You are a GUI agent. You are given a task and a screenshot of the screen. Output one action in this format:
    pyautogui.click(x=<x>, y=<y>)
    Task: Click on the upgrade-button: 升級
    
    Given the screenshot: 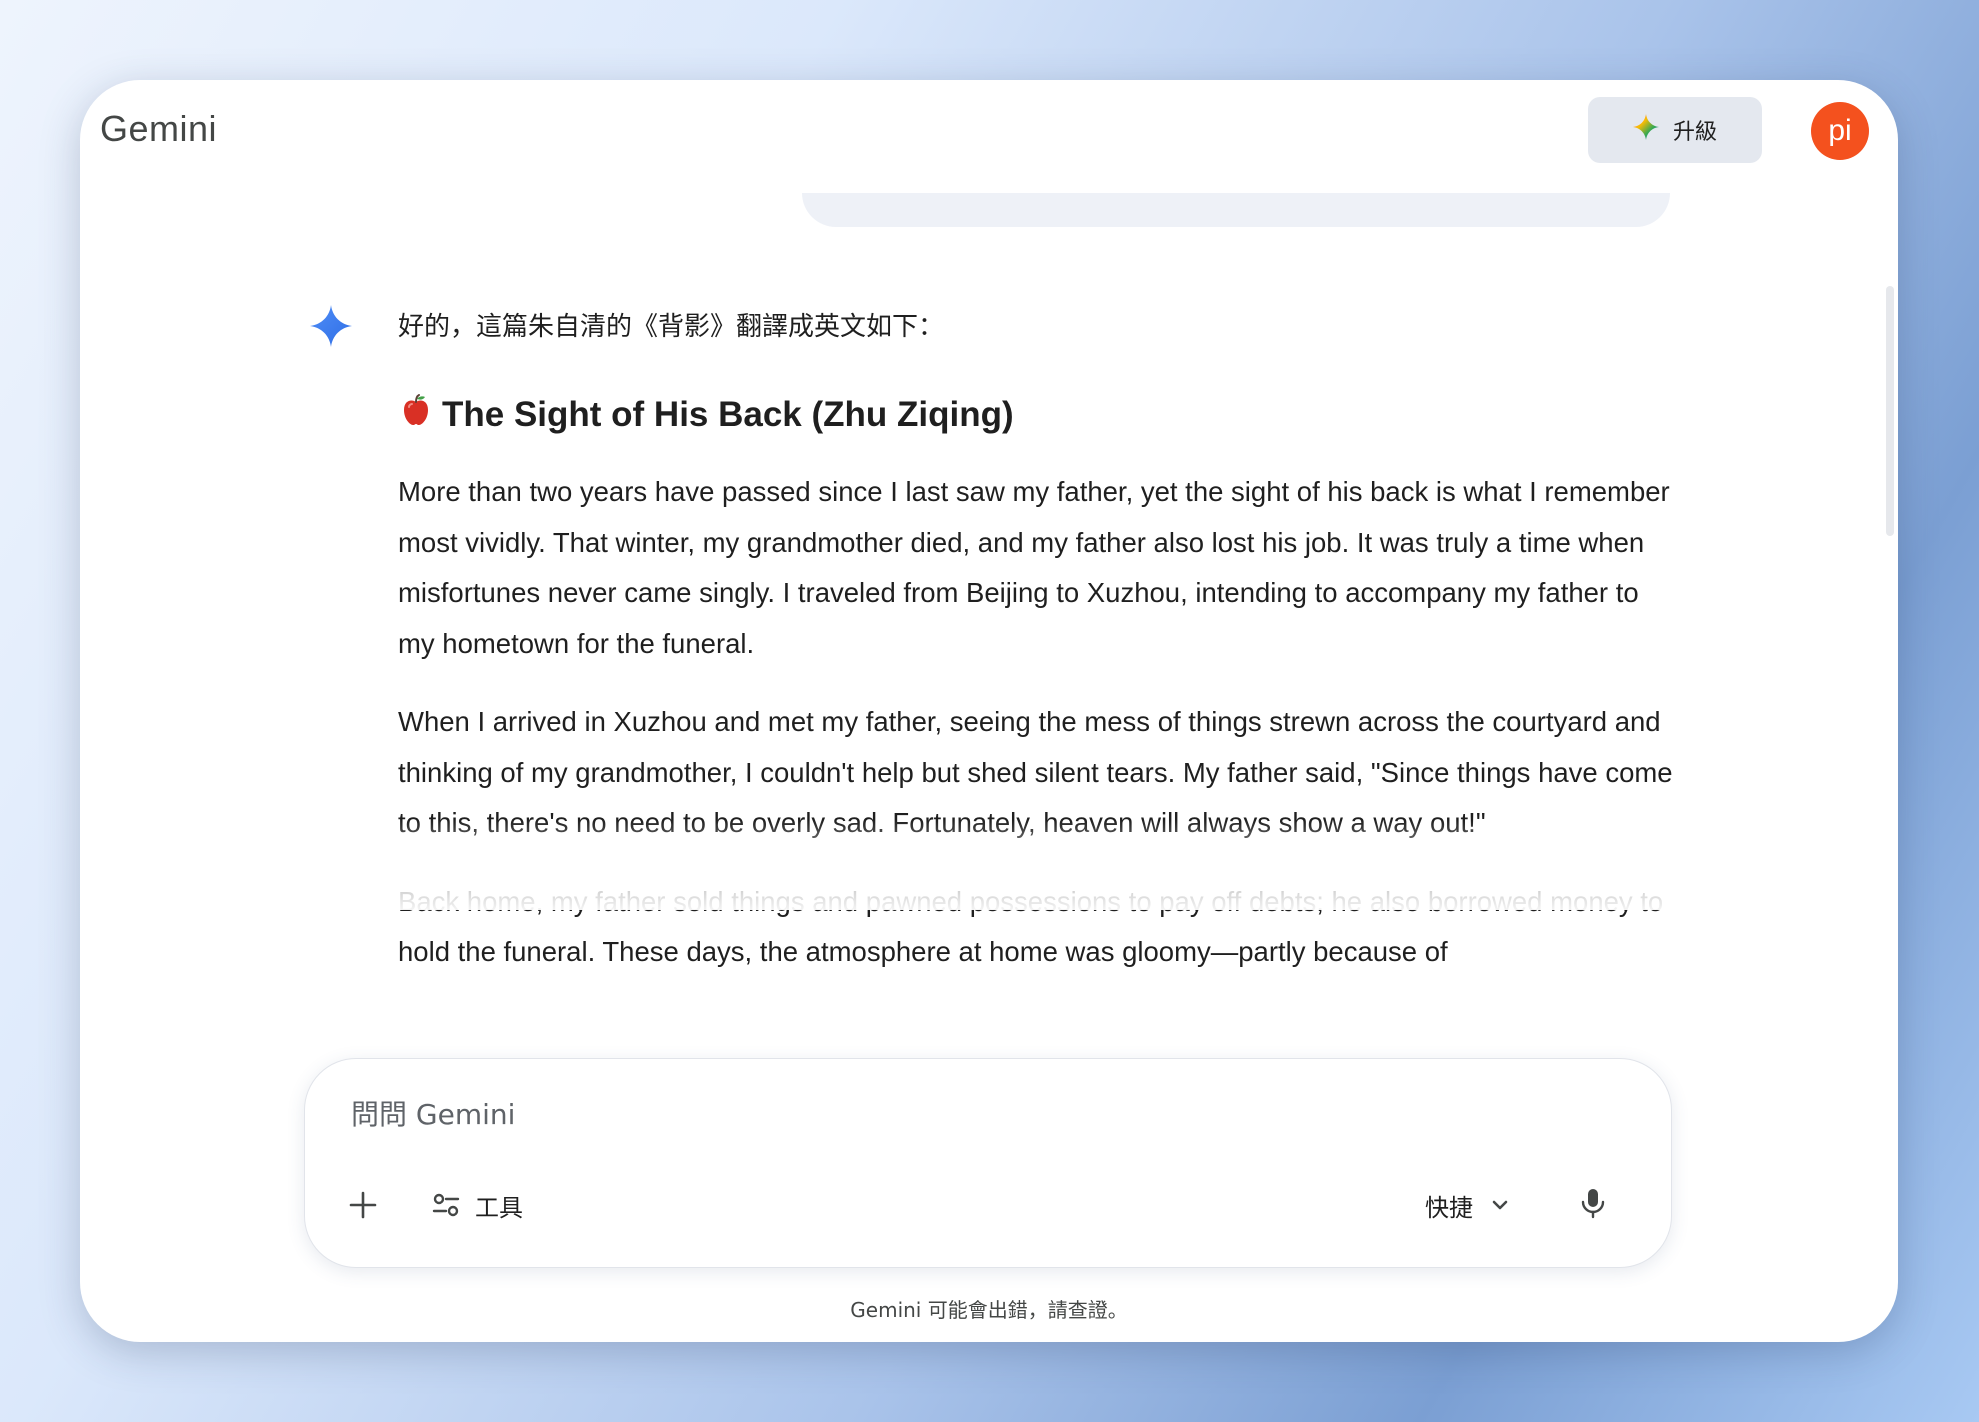 What is the action you would take?
    pyautogui.click(x=1675, y=130)
    